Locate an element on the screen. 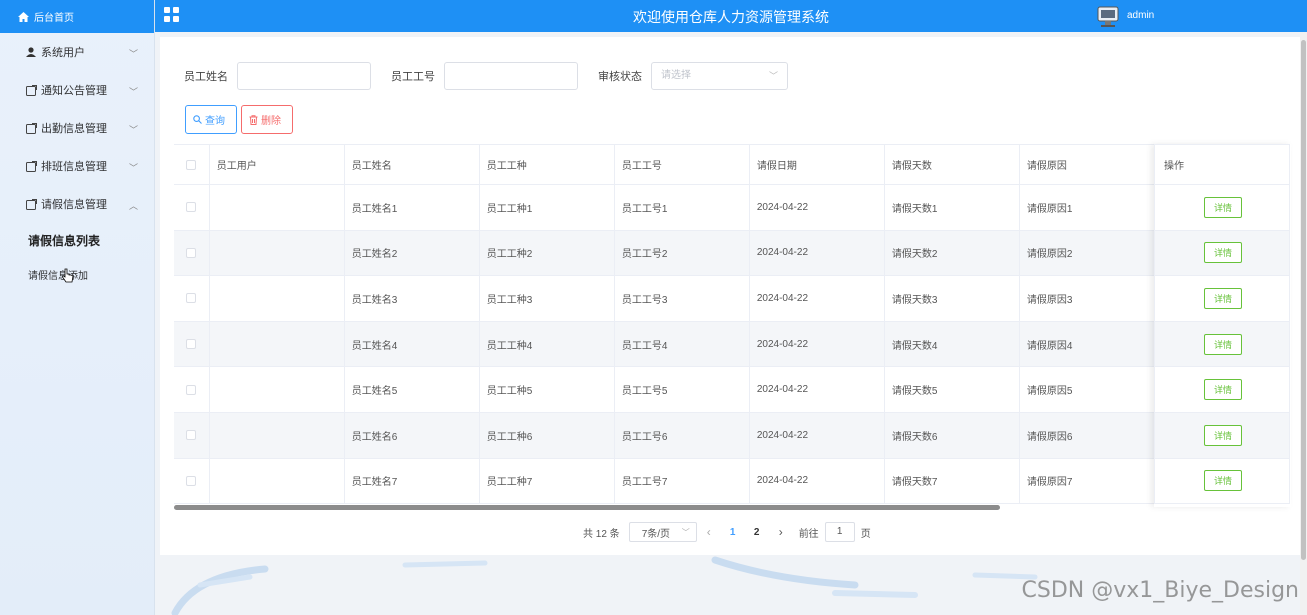 This screenshot has width=1307, height=615. id-input is located at coordinates (511, 76).